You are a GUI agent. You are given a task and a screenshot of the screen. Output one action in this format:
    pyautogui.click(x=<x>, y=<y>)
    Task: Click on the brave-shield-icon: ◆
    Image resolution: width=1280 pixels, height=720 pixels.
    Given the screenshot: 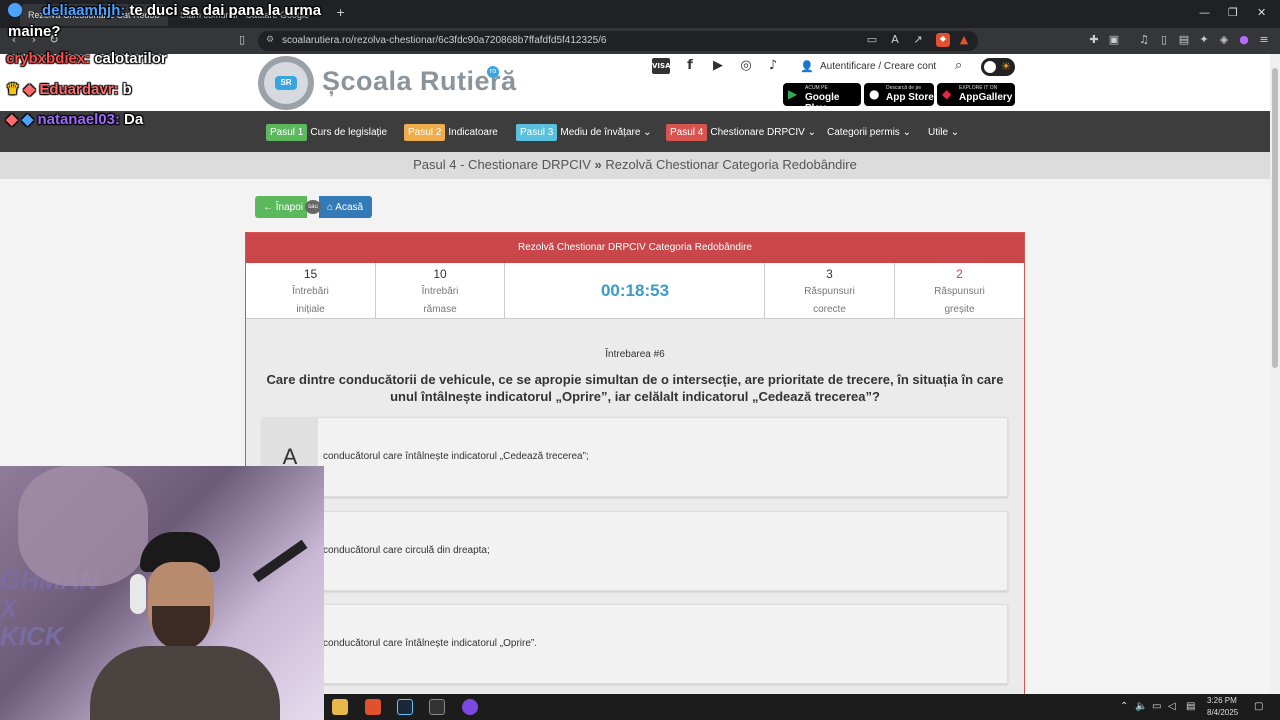 What is the action you would take?
    pyautogui.click(x=943, y=40)
    